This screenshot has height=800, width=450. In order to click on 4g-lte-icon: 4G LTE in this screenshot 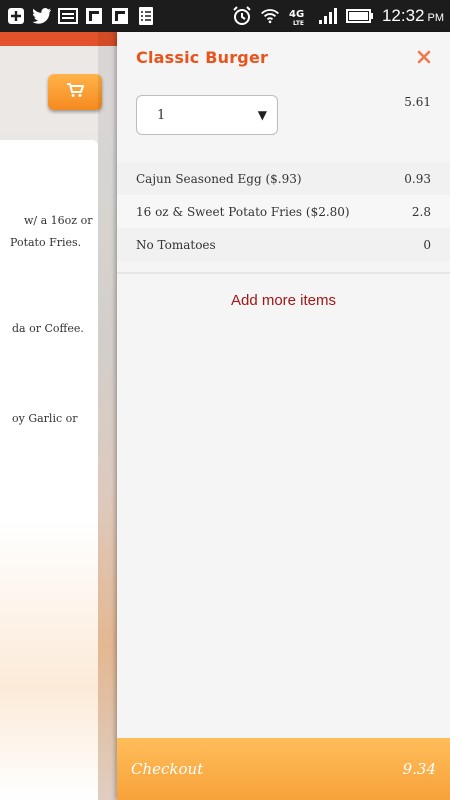, I will do `click(299, 16)`.